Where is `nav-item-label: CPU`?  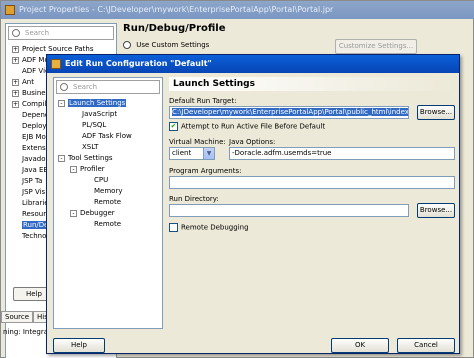 nav-item-label: CPU is located at coordinates (101, 180).